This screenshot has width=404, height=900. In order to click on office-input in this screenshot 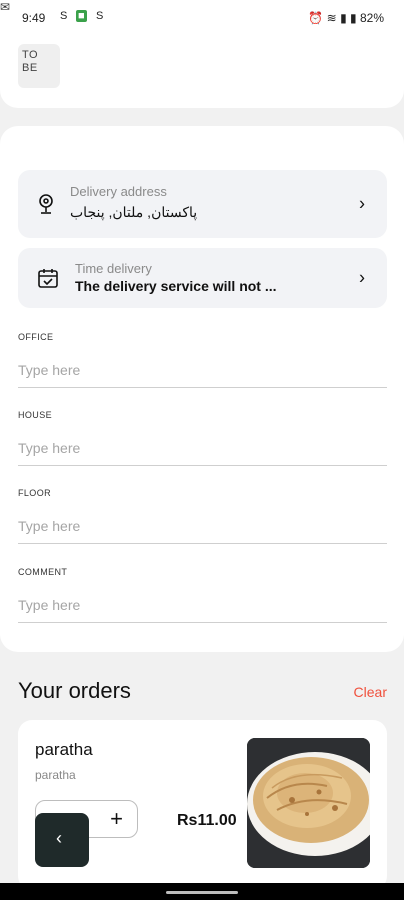, I will do `click(202, 370)`.